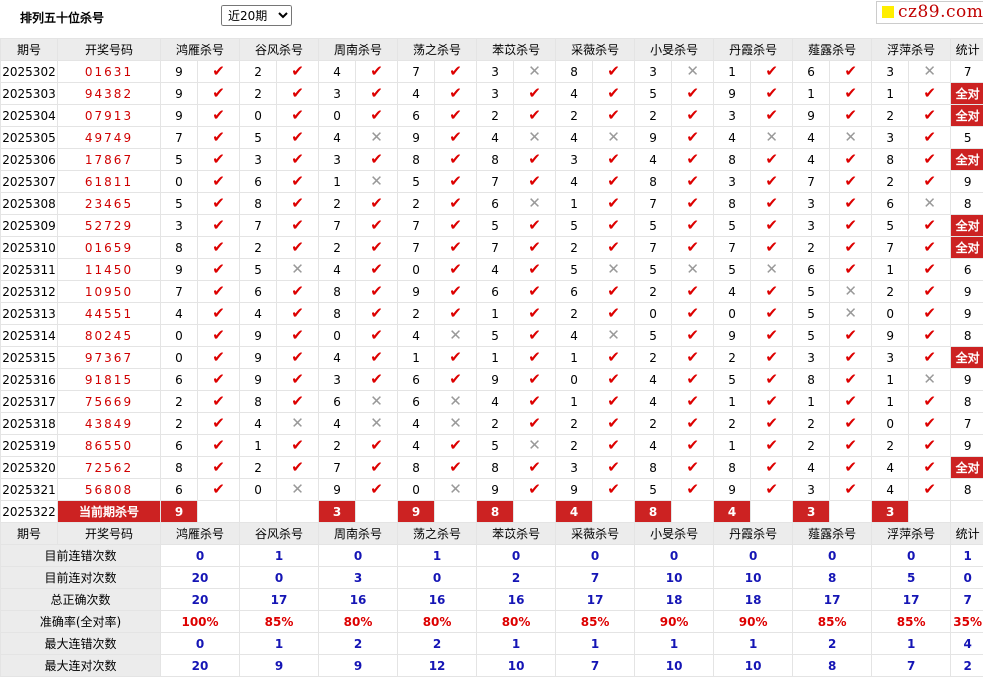 This screenshot has width=983, height=677. I want to click on kill-number-cell: 6, so click(258, 292).